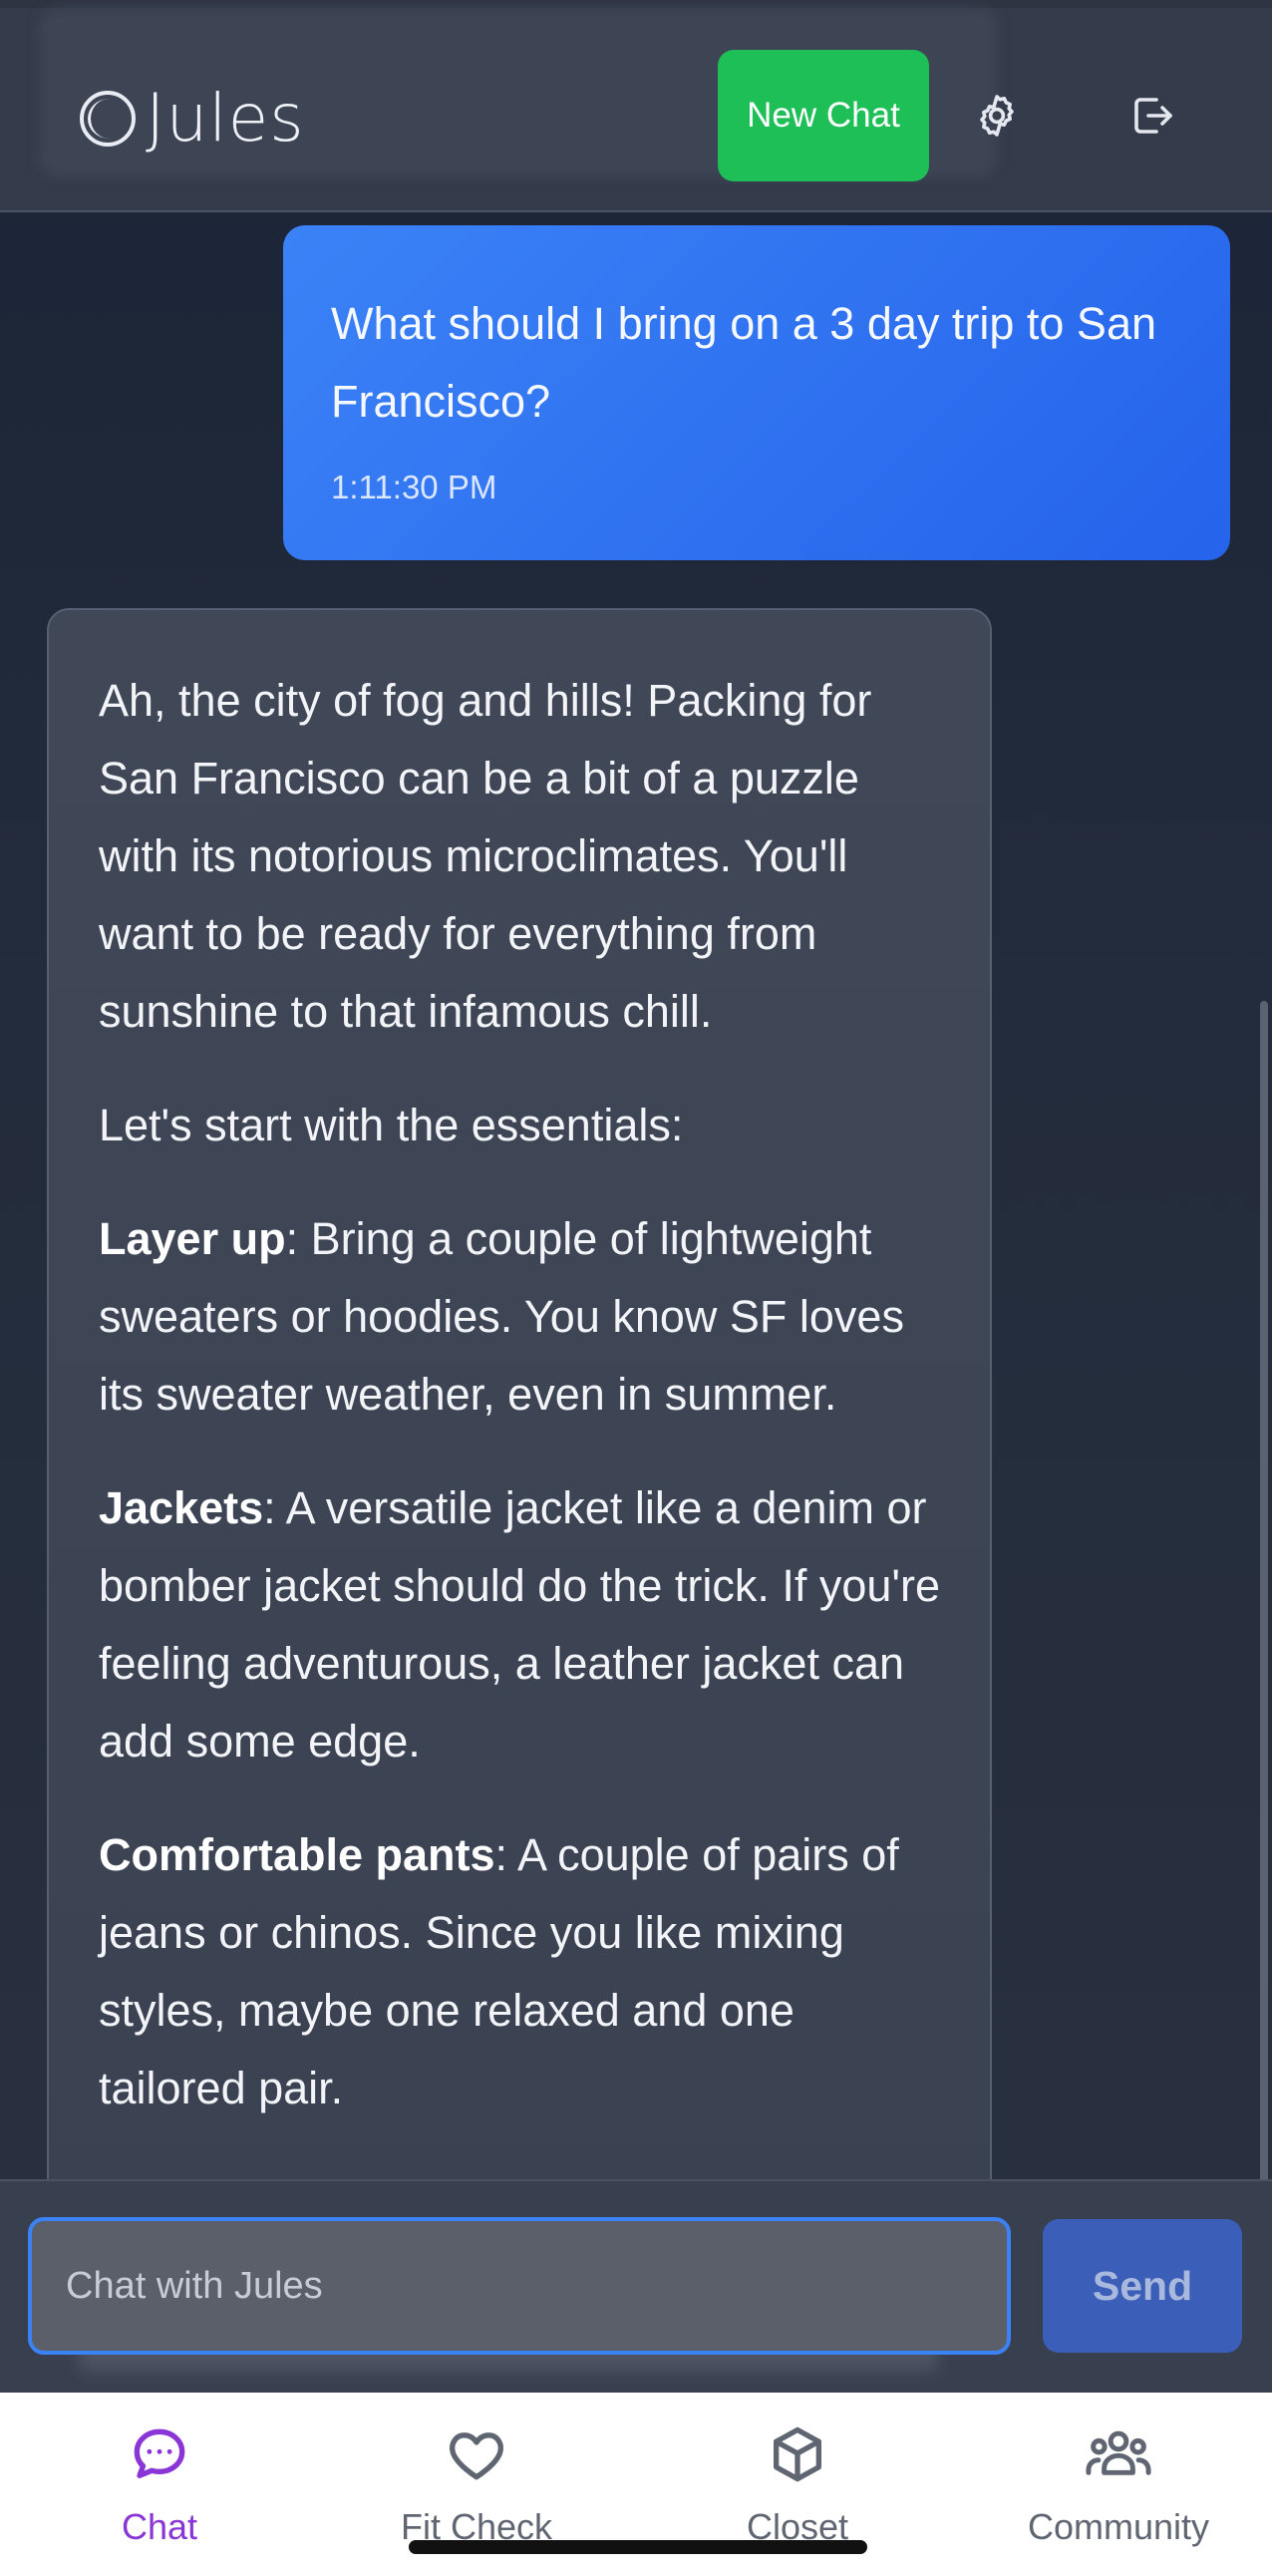 This screenshot has height=2576, width=1272. Describe the element at coordinates (297, 1854) in the screenshot. I see `item-title: Comfortable pants` at that location.